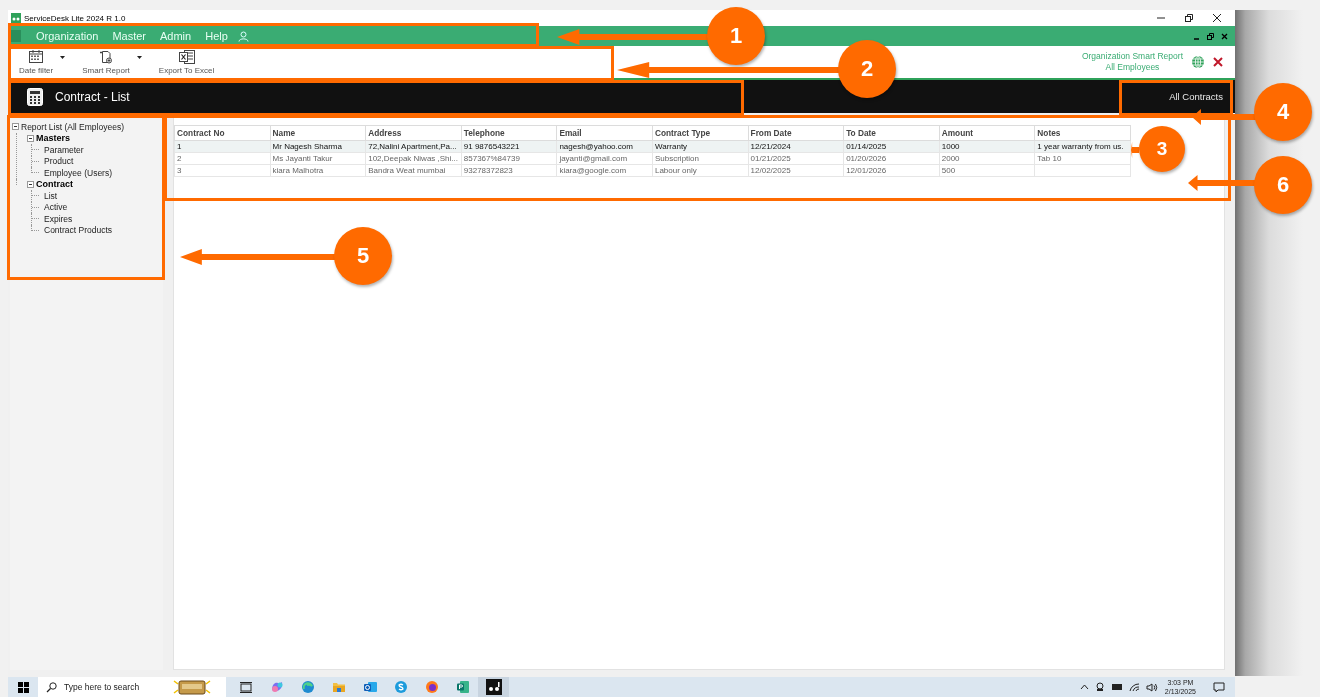 This screenshot has height=697, width=1320. I want to click on table-cell: kiara@google.com, so click(593, 170).